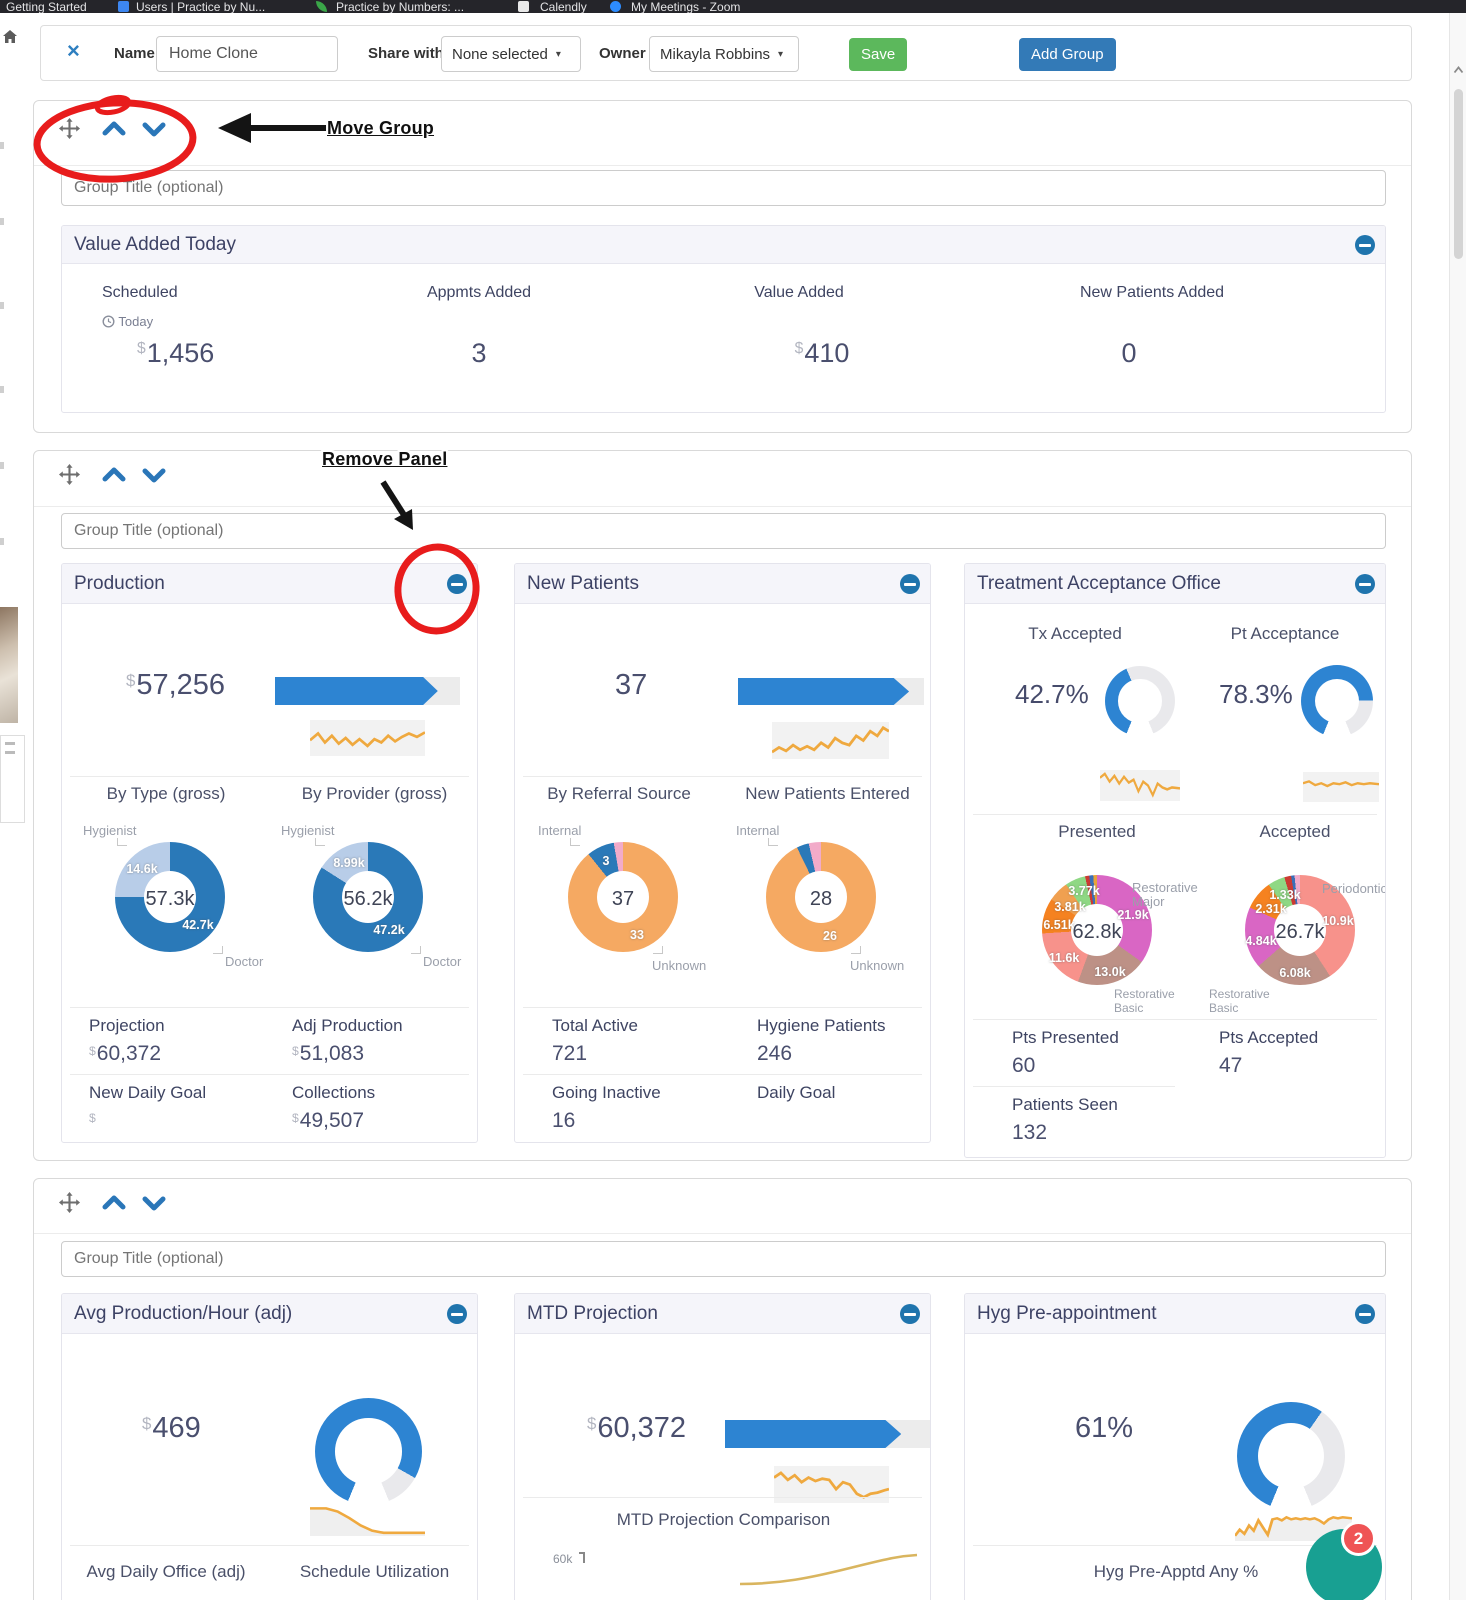 The image size is (1466, 1600). Describe the element at coordinates (166, 793) in the screenshot. I see `chart-title: By Type (gross)` at that location.